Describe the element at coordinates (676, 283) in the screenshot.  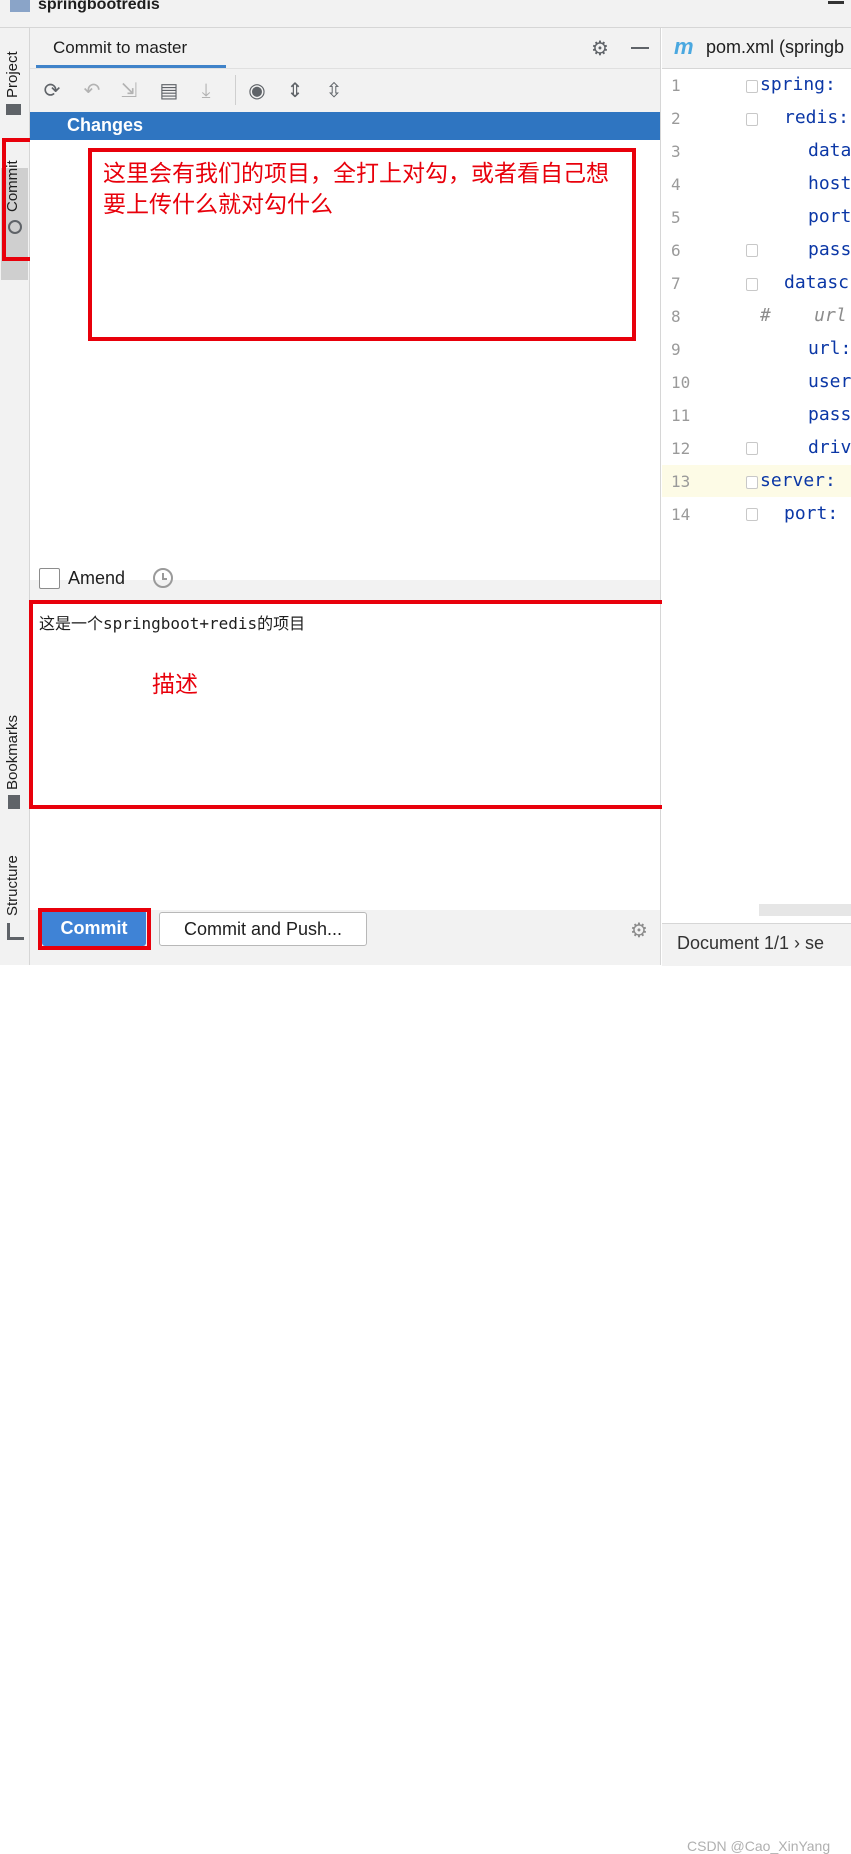
I see `line-number: 7` at that location.